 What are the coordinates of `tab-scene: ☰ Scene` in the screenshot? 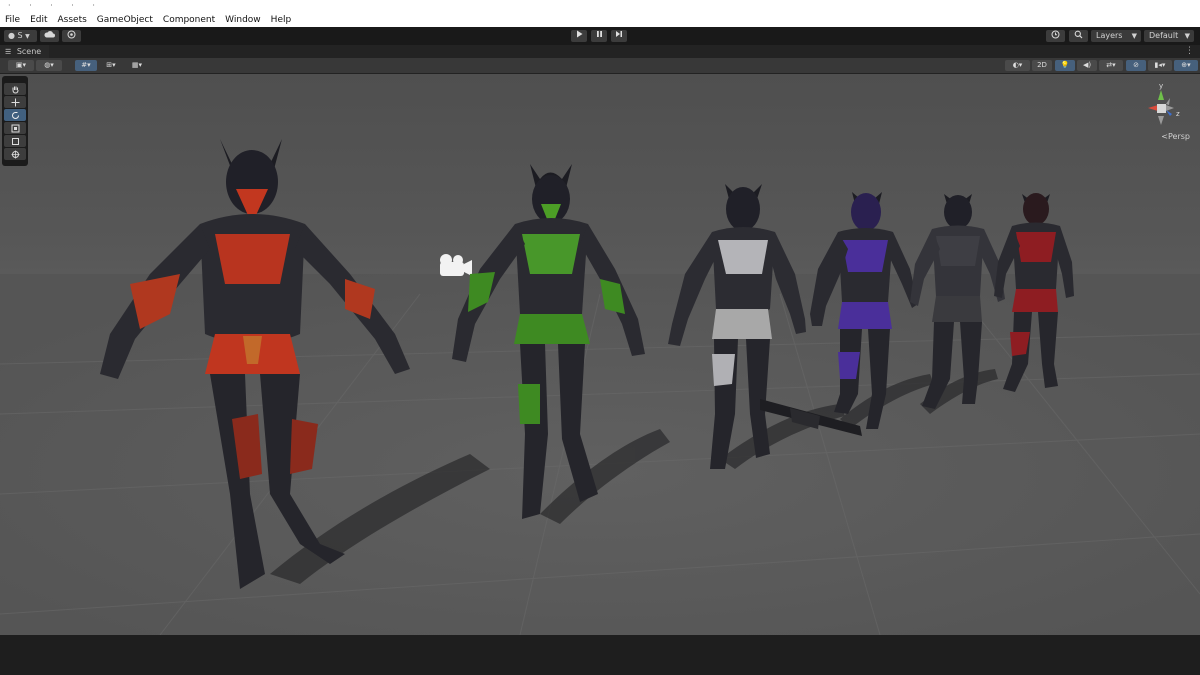 It's located at (25, 51).